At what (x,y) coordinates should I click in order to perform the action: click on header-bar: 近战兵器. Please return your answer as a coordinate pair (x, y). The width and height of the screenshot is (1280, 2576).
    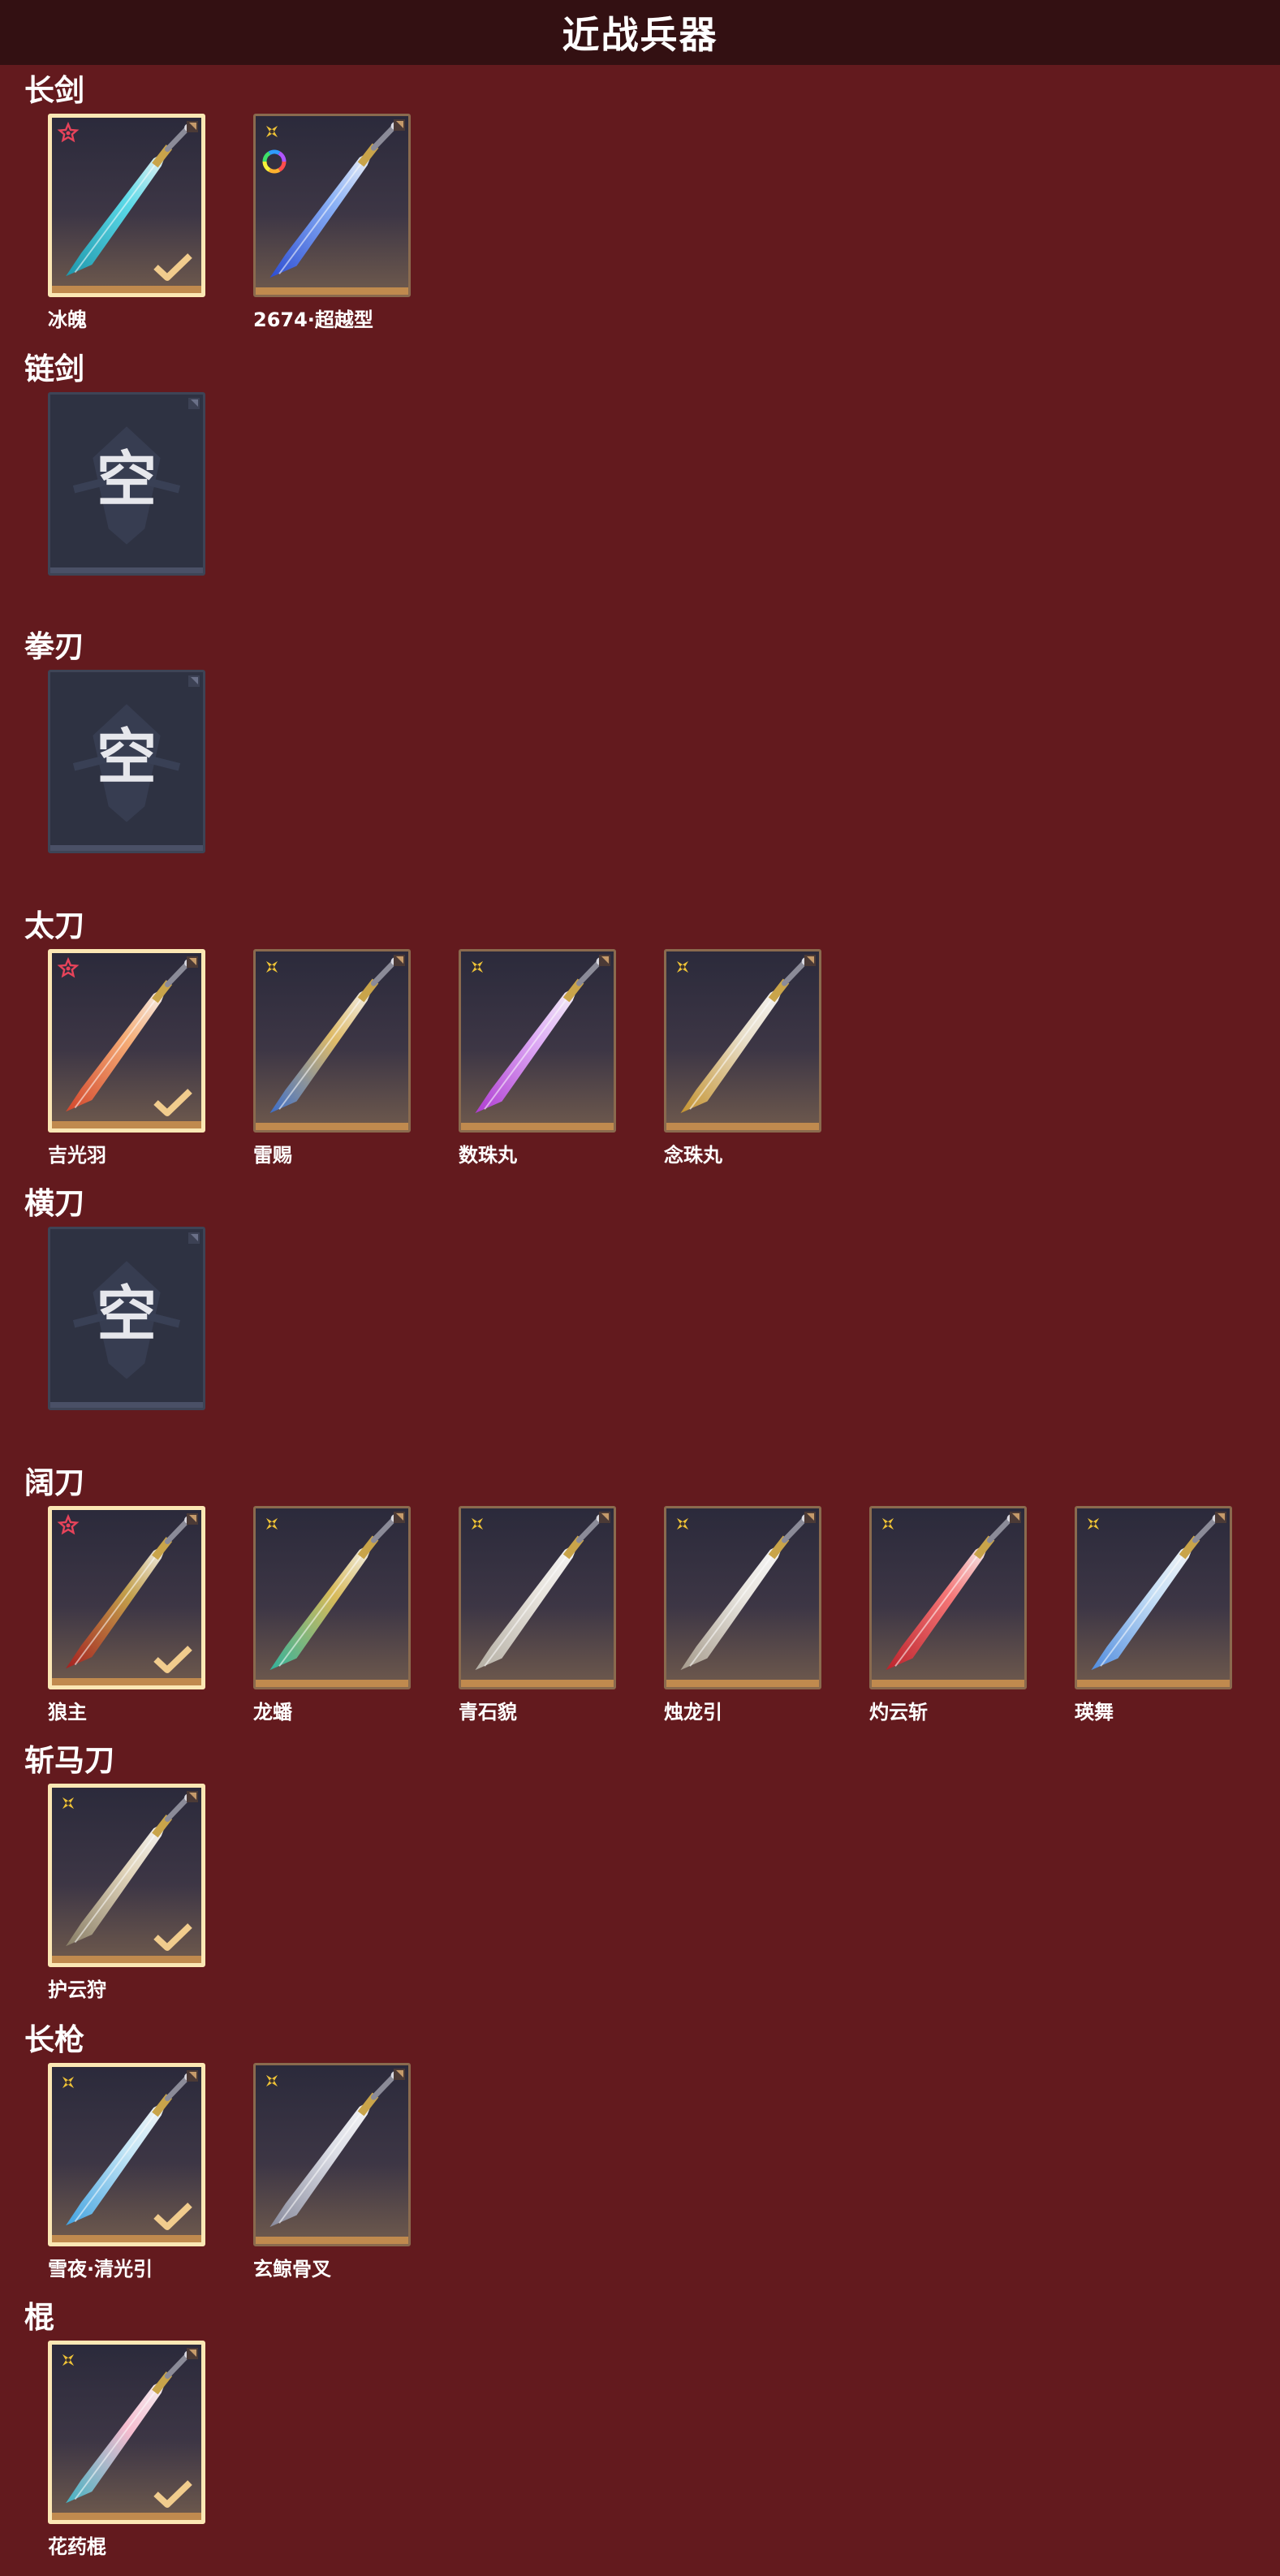
    Looking at the image, I should click on (640, 32).